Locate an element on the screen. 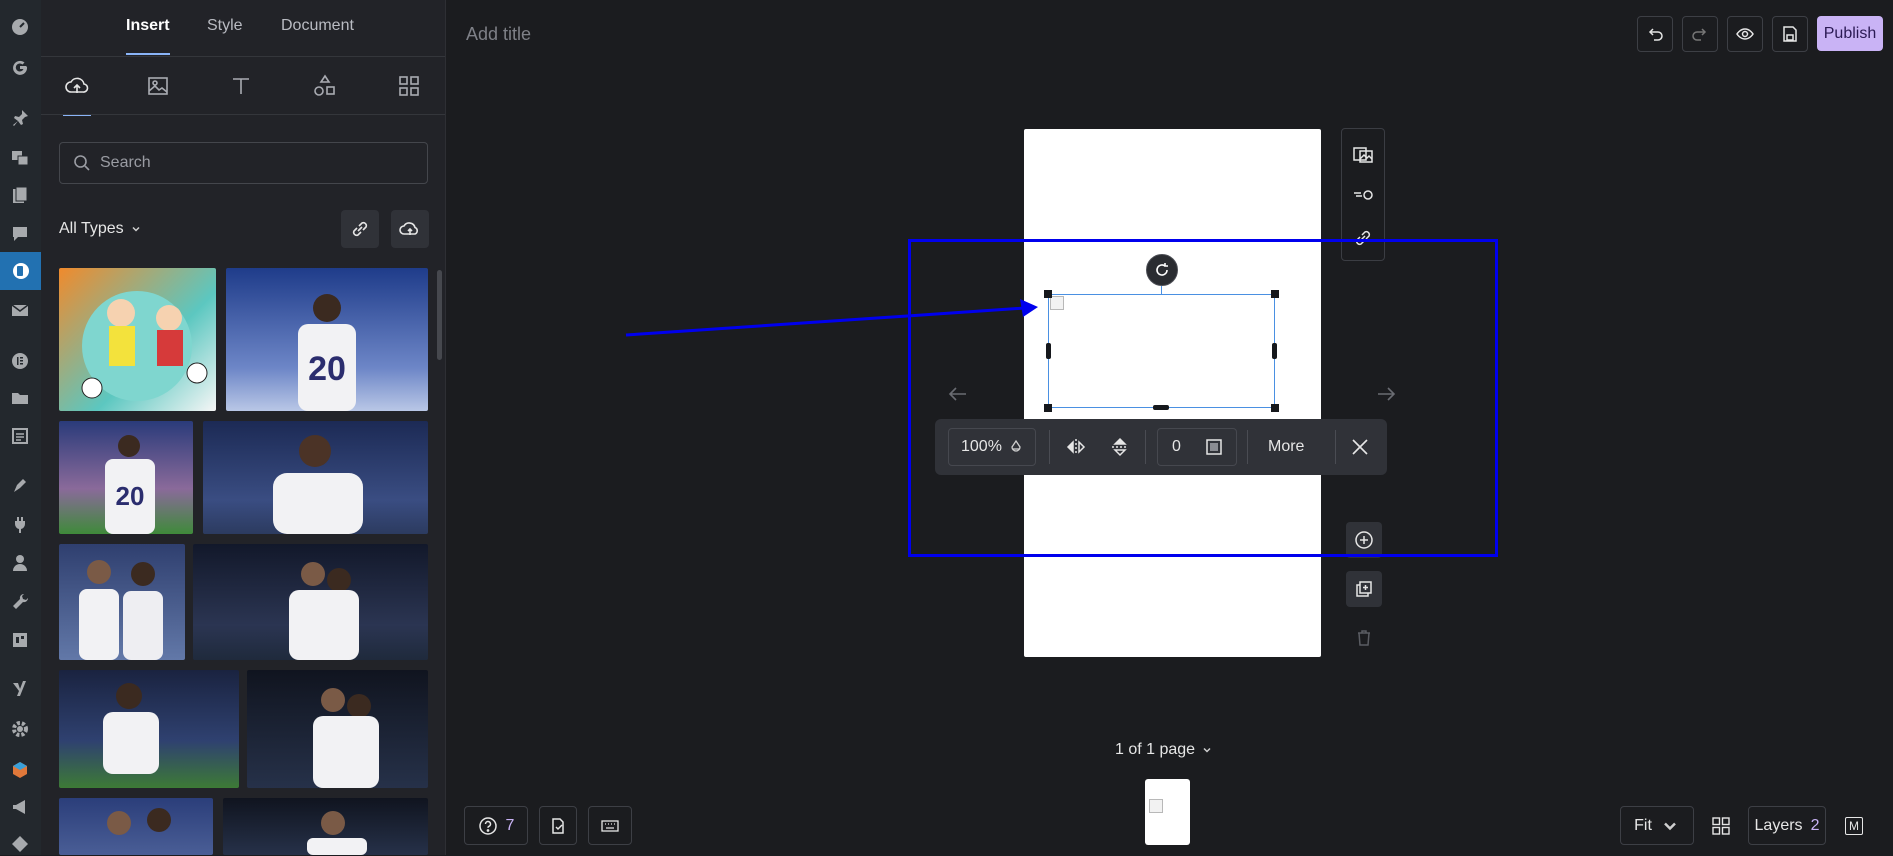  checklist-button is located at coordinates (558, 825).